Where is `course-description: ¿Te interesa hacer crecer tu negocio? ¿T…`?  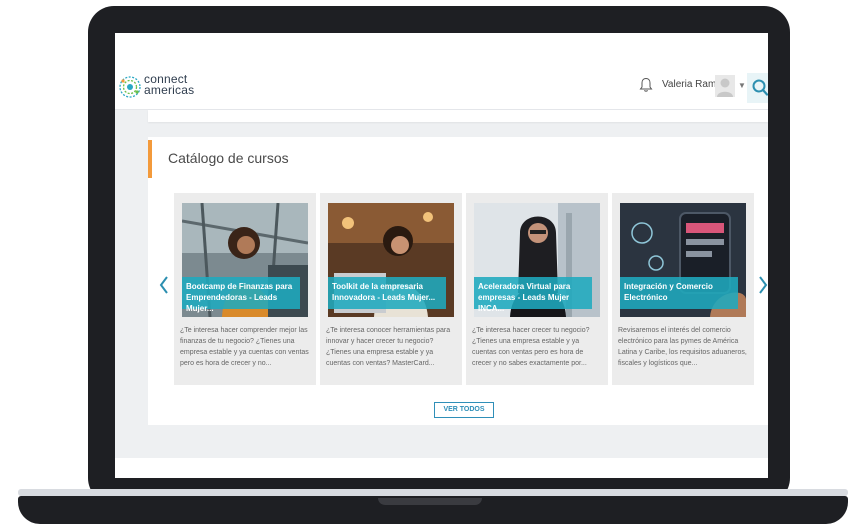 course-description: ¿Te interesa hacer crecer tu negocio? ¿T… is located at coordinates (531, 347).